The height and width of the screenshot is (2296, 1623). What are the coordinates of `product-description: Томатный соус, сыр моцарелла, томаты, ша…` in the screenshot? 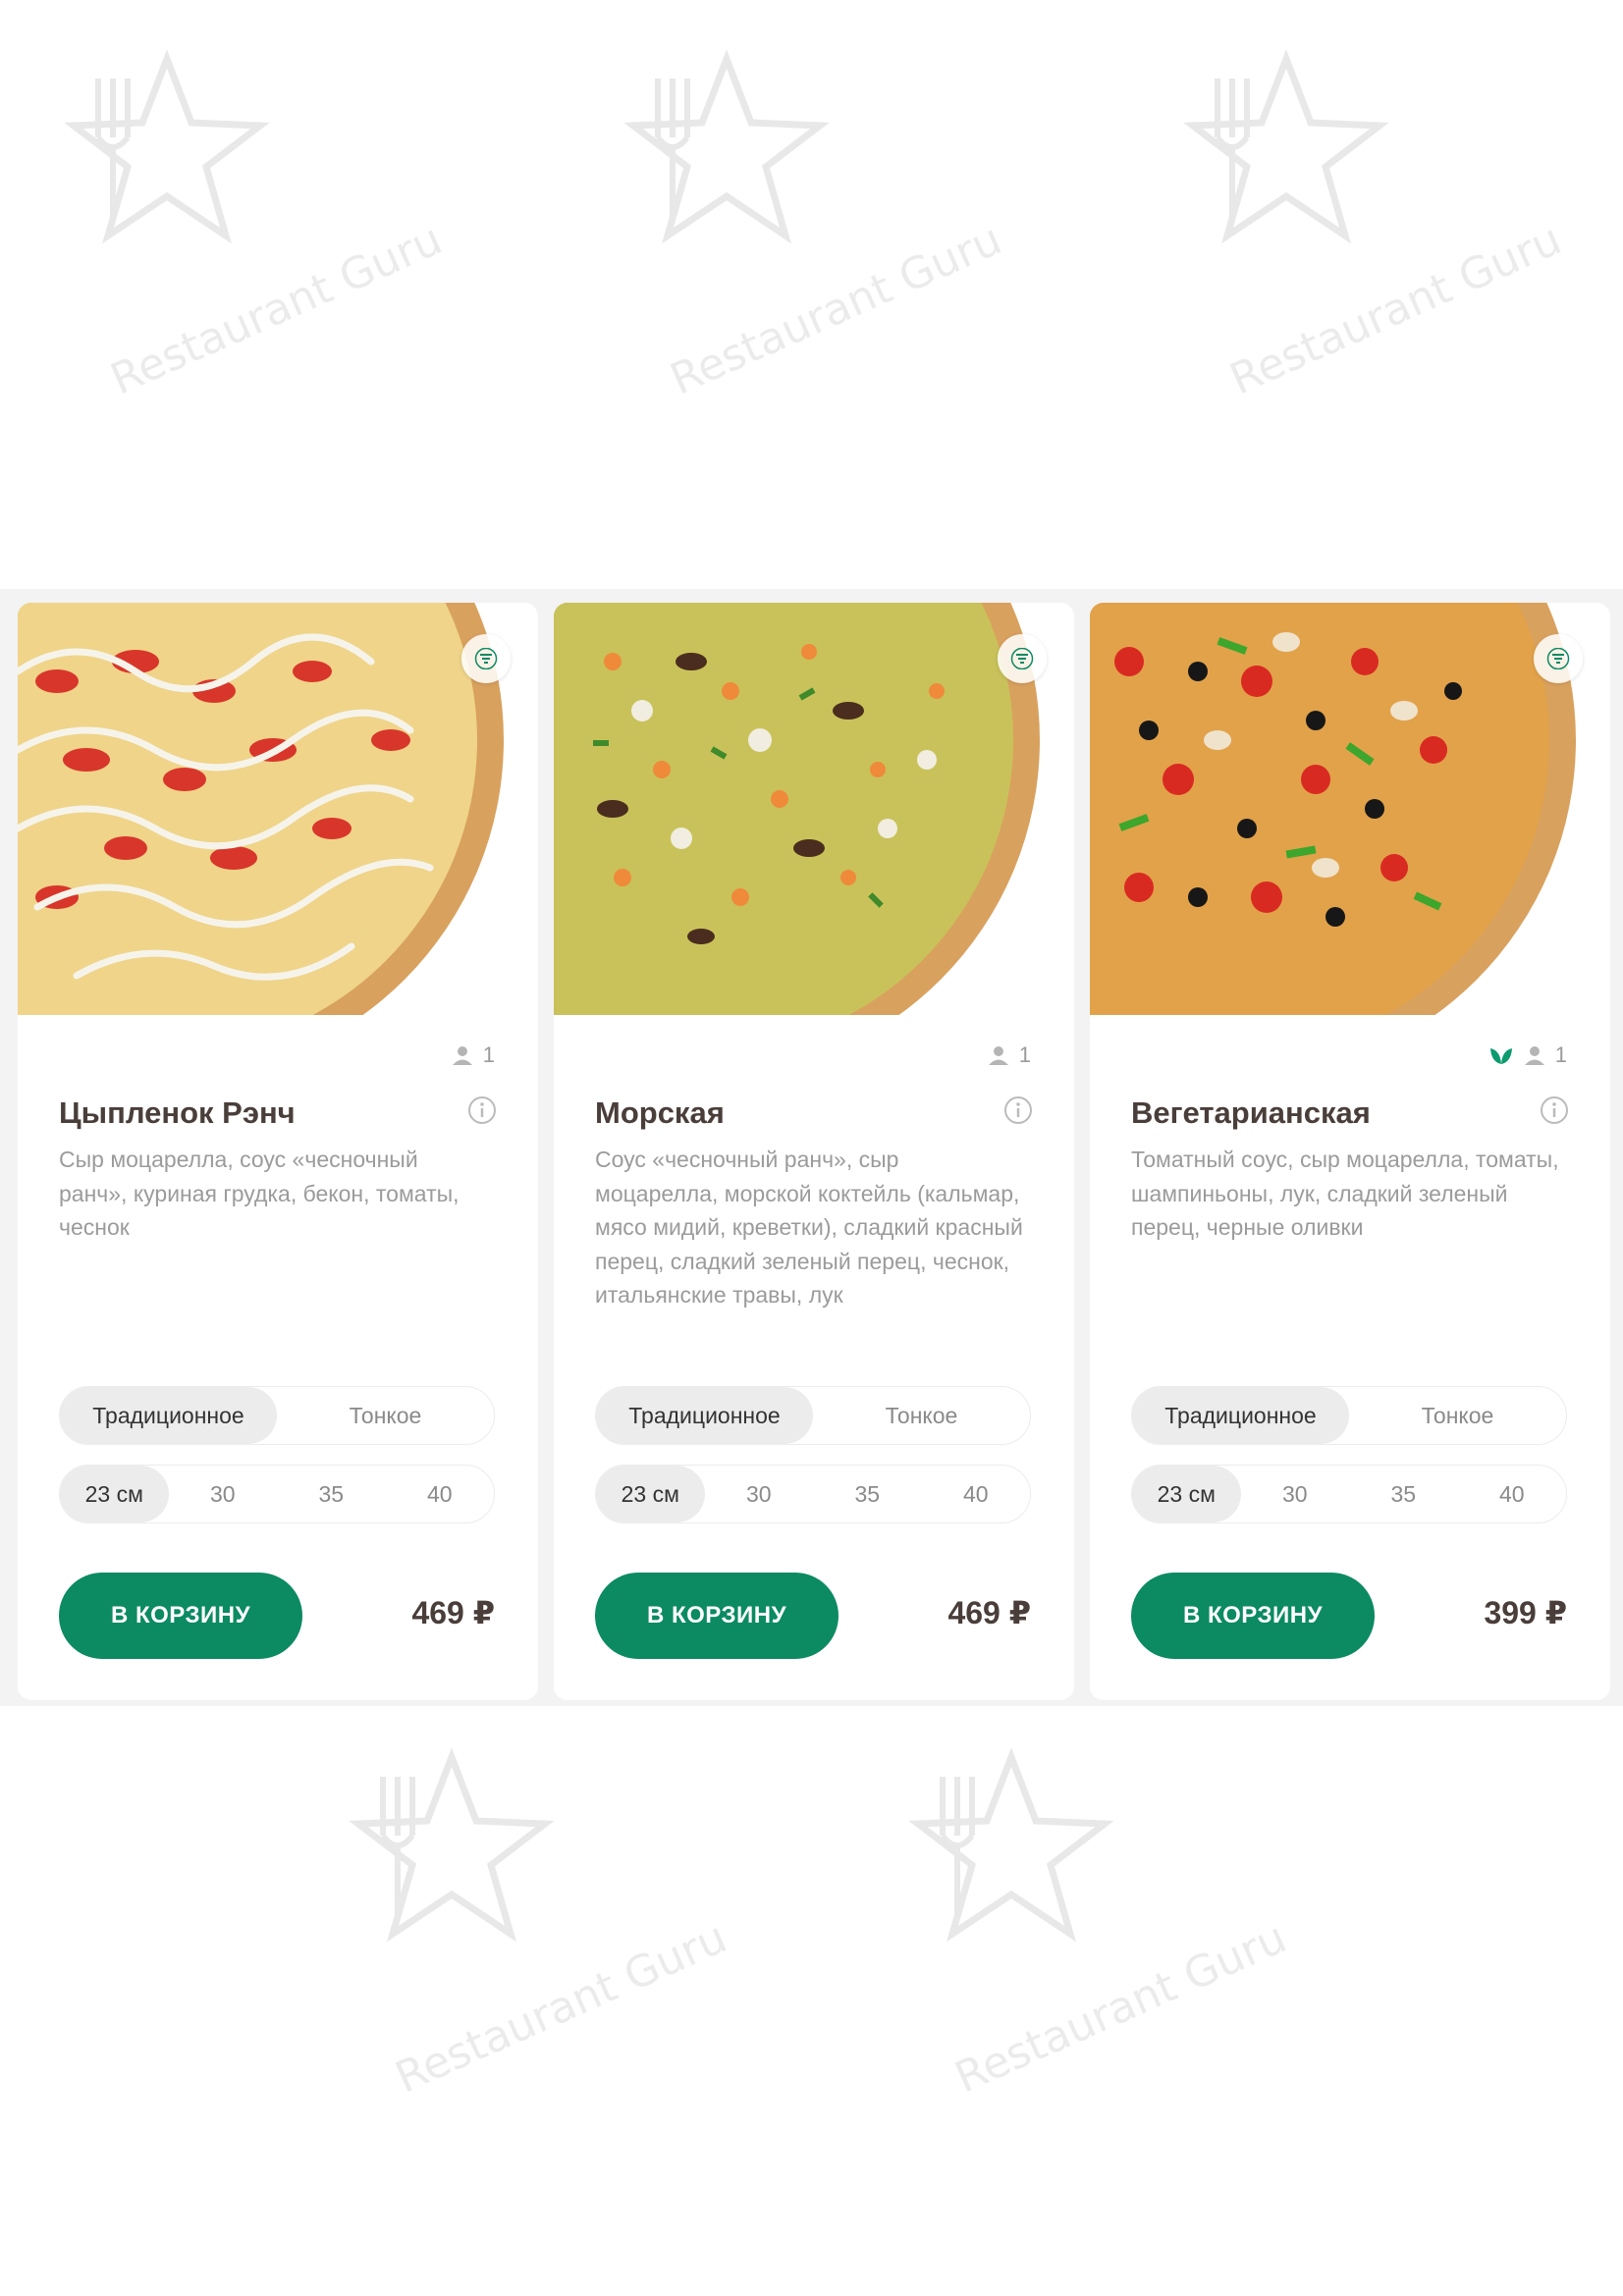 It's located at (1345, 1193).